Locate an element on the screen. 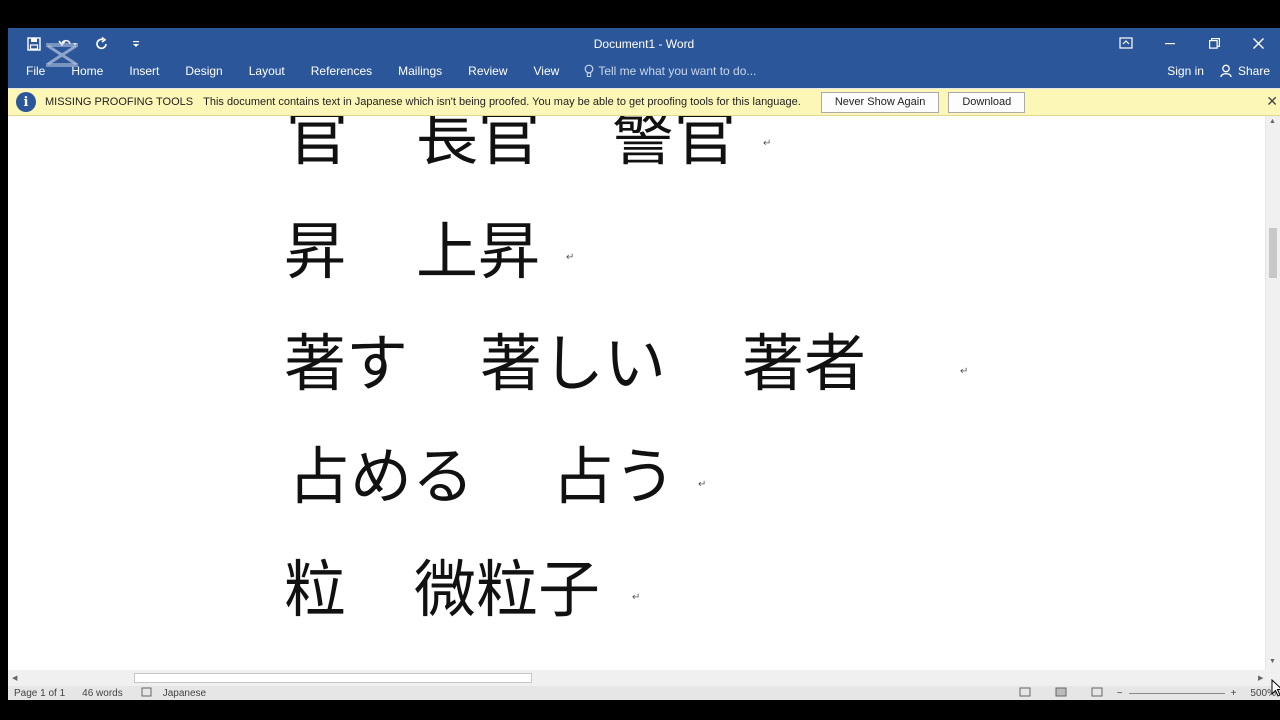  share-label: Share is located at coordinates (1253, 71).